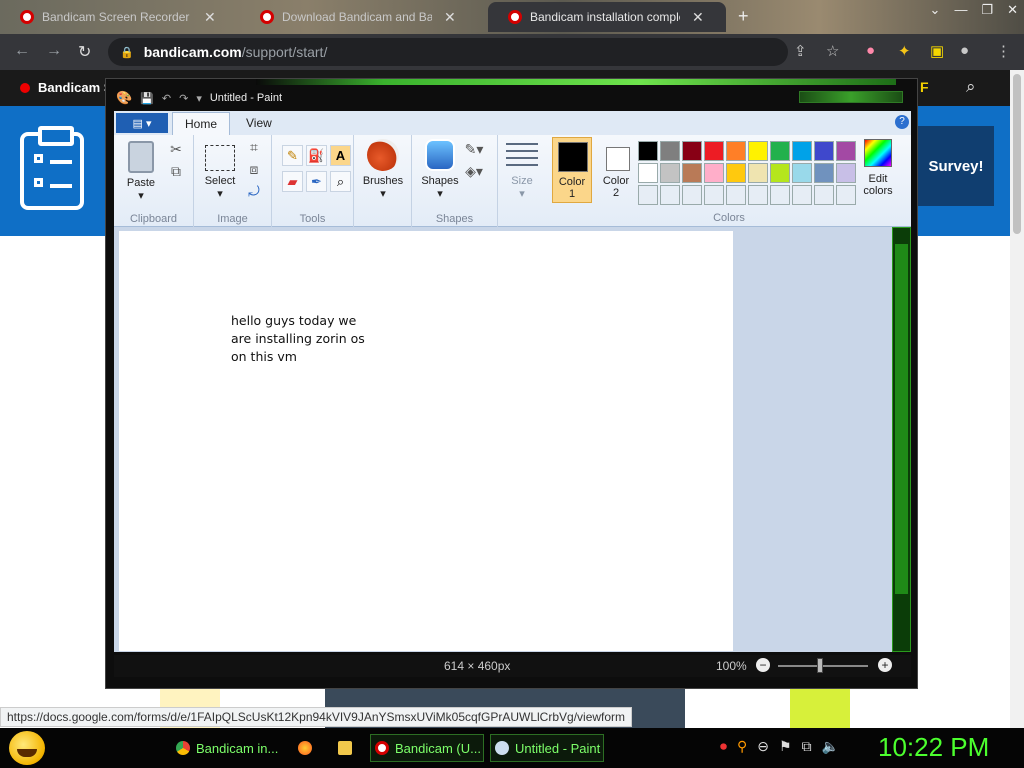  I want to click on size-button: Size ▾, so click(522, 172).